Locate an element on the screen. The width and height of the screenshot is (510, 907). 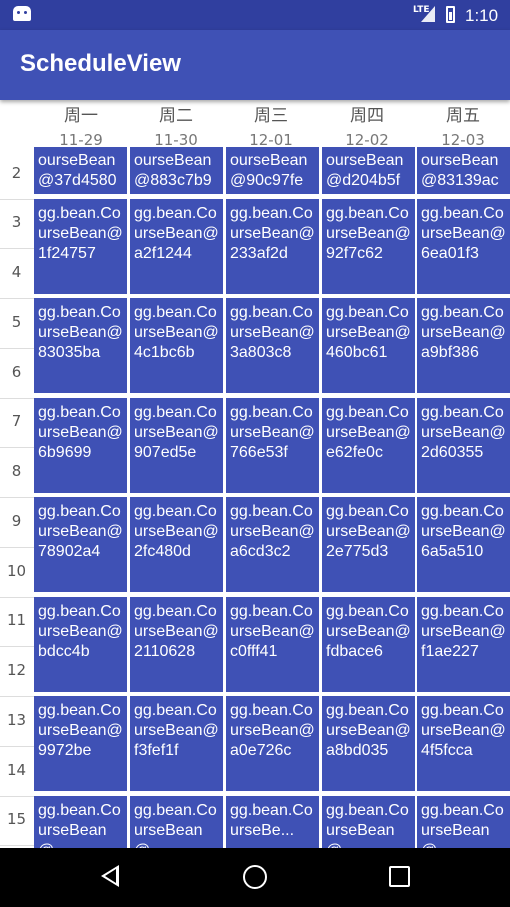
day-header-thu: 周四 12-02 is located at coordinates (367, 124).